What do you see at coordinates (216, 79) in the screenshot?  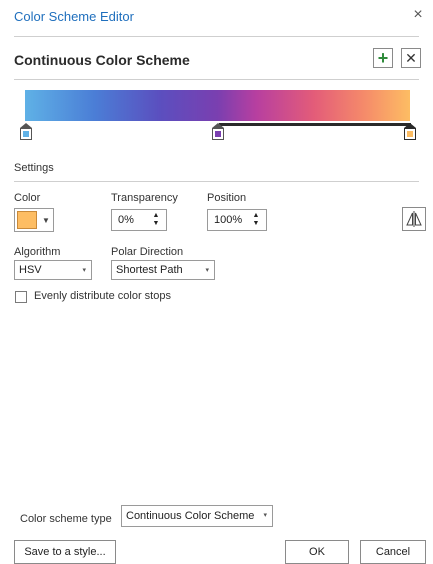 I see `scheme-divider` at bounding box center [216, 79].